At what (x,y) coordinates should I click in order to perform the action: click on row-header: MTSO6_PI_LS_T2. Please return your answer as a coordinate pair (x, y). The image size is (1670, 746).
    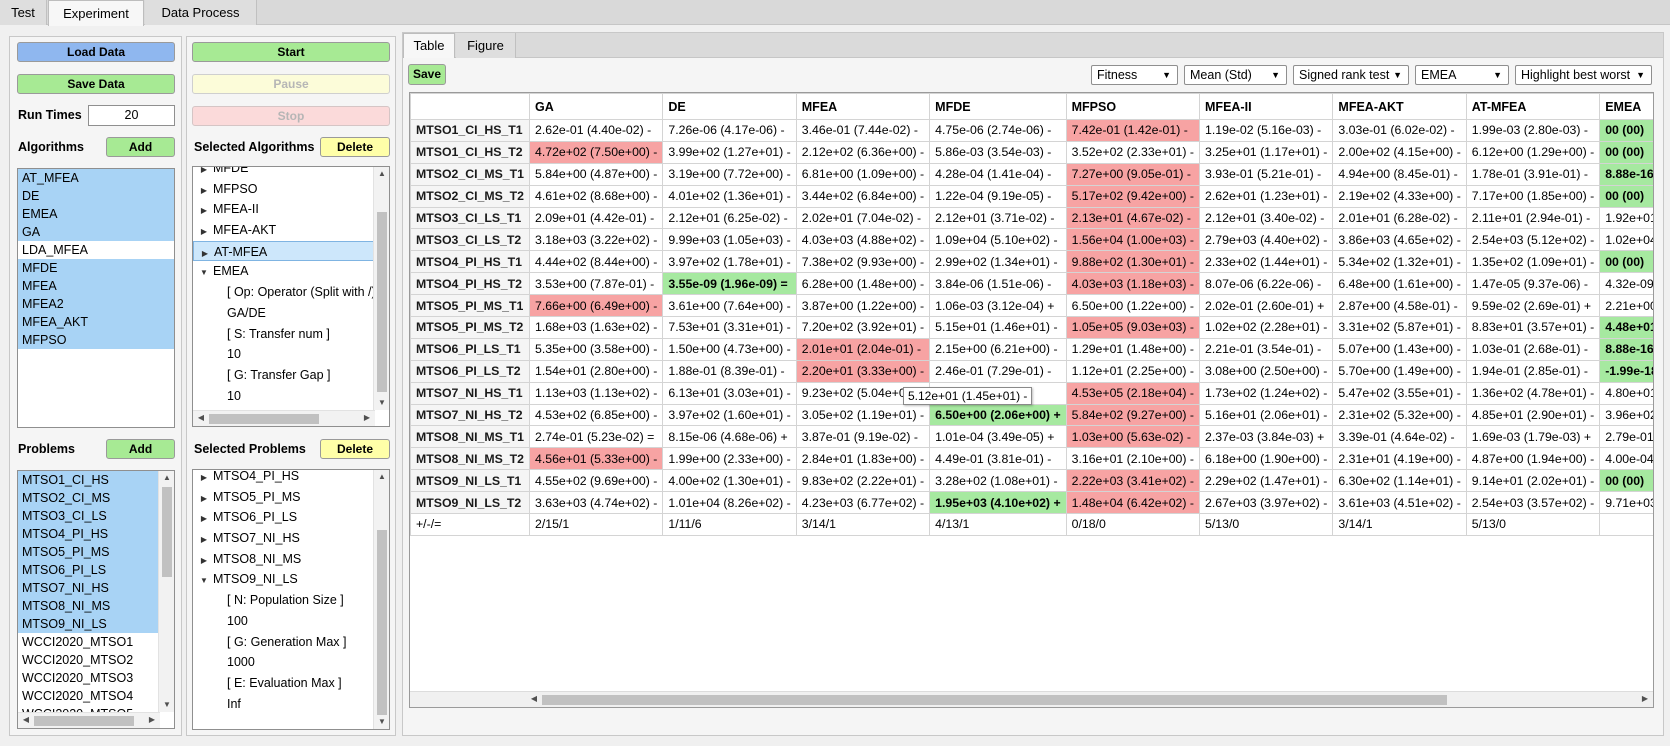
    Looking at the image, I should click on (470, 371).